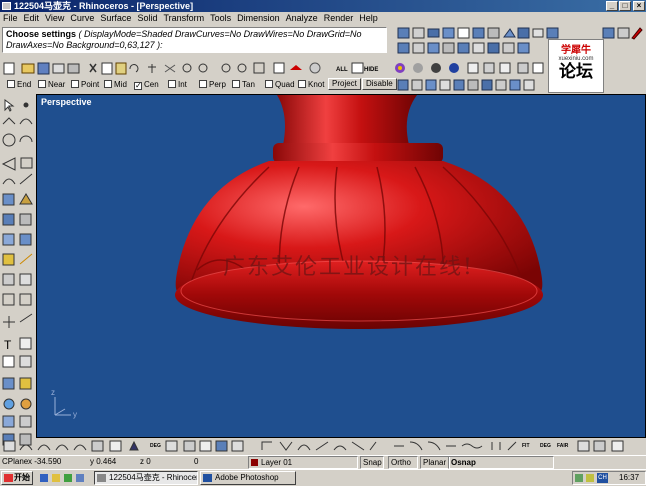 The width and height of the screenshot is (646, 486). Describe the element at coordinates (183, 18) in the screenshot. I see `menu-transform: Transform` at that location.